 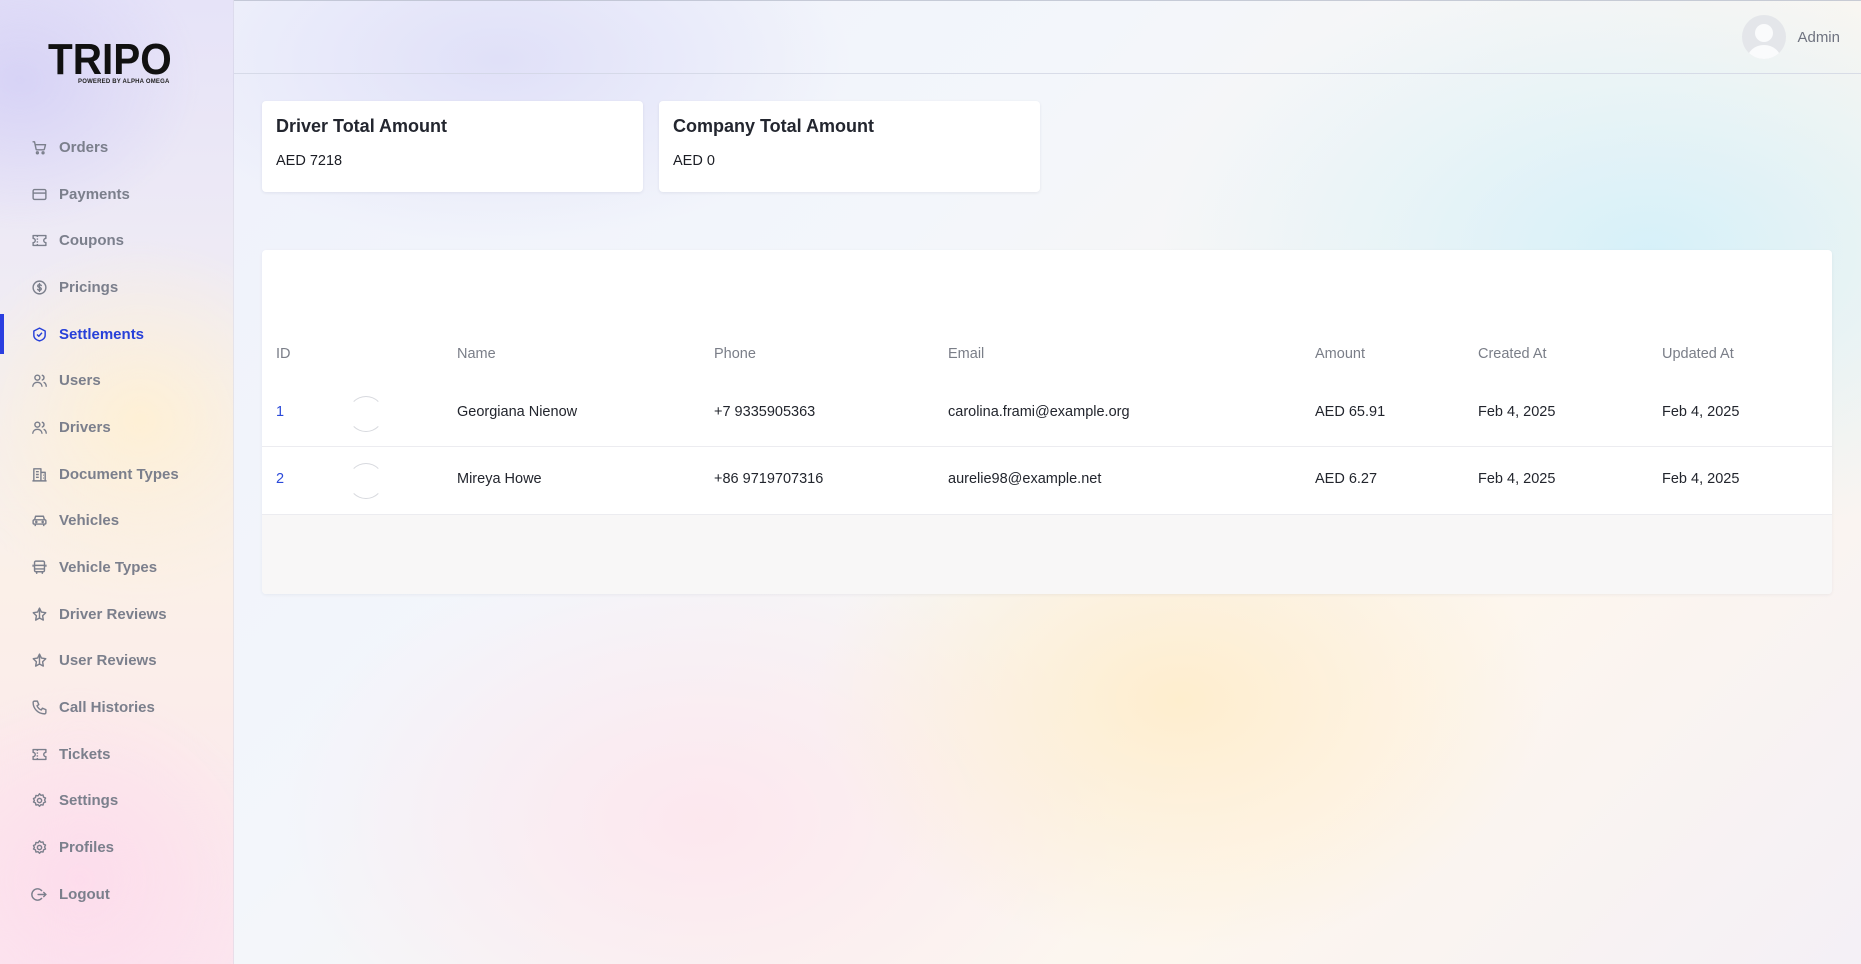 I want to click on sidebar-item-call-histories: Call Histories, so click(x=117, y=707).